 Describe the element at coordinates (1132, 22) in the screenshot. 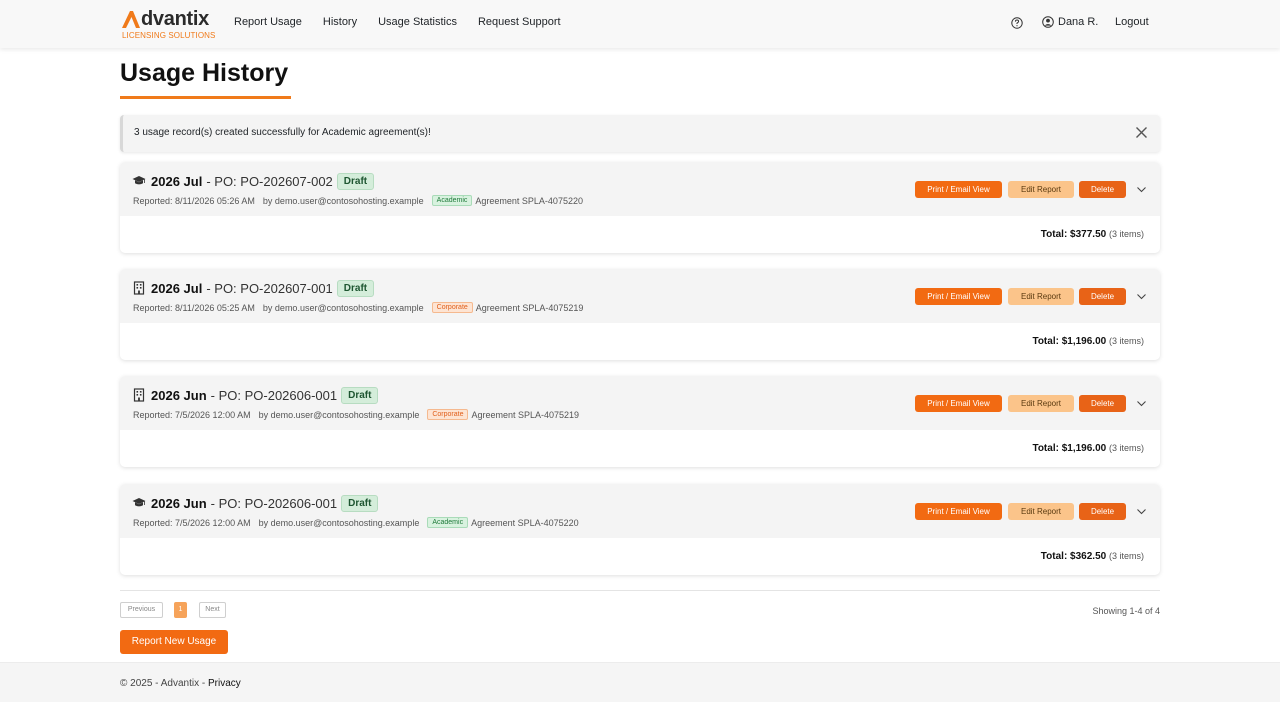

I see `logout-link: Logout` at that location.